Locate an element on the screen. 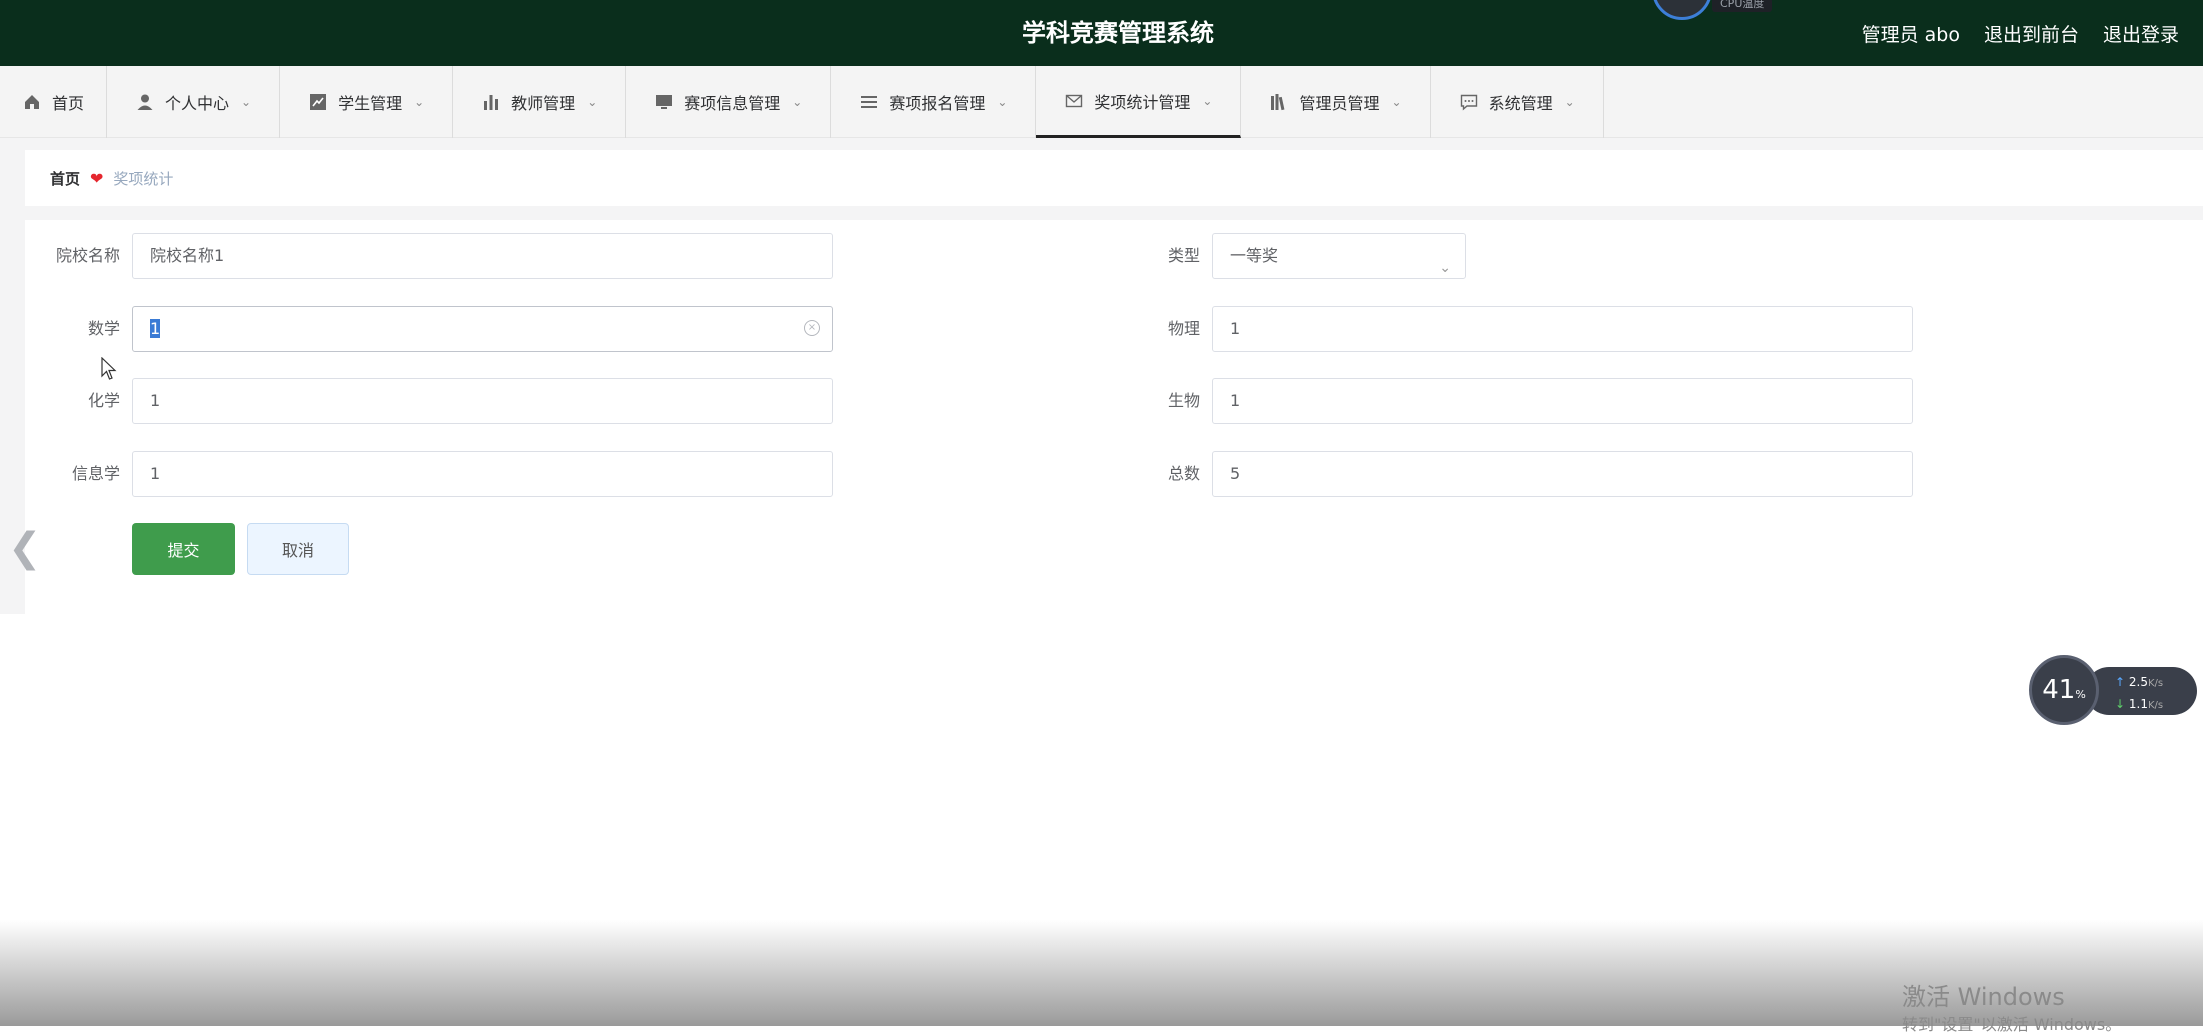 This screenshot has width=2203, height=1035. memory-usage-circle: 41% is located at coordinates (2064, 690).